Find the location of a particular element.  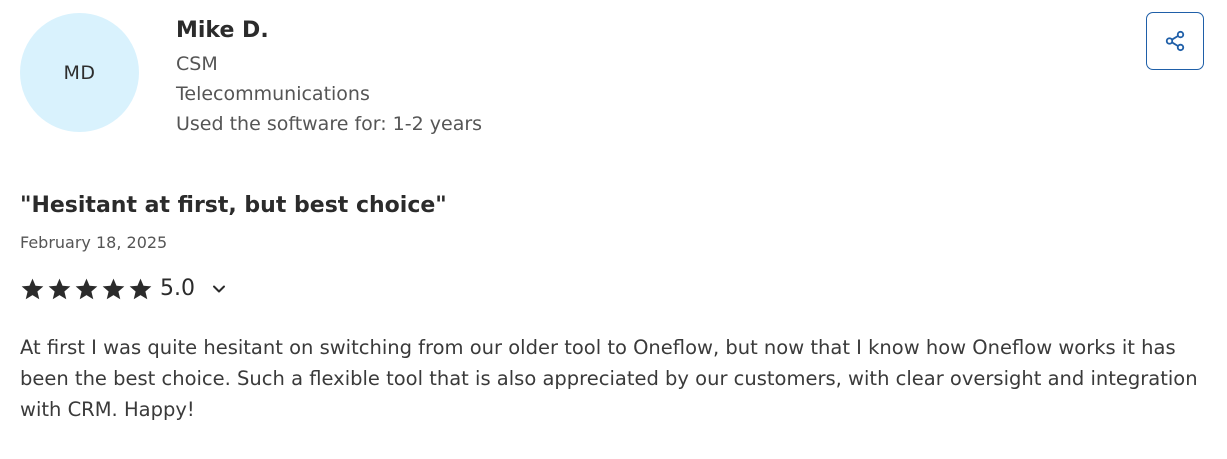

avatar: MD is located at coordinates (79, 72).